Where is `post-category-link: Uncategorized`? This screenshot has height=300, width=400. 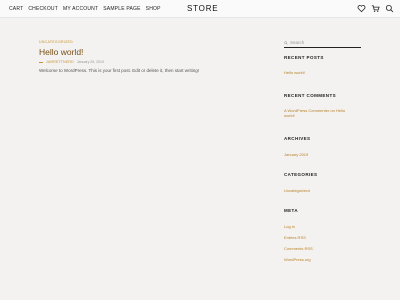 post-category-link: Uncategorized is located at coordinates (144, 42).